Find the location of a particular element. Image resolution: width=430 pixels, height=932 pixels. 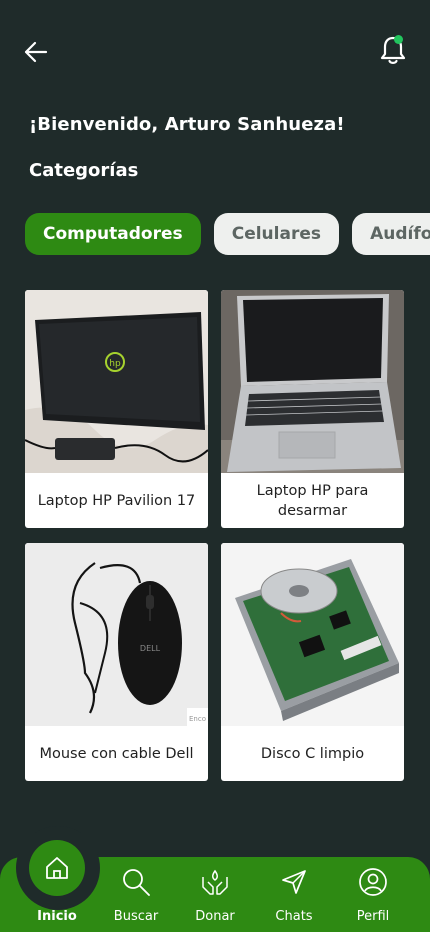

notification-dot is located at coordinates (398, 39).